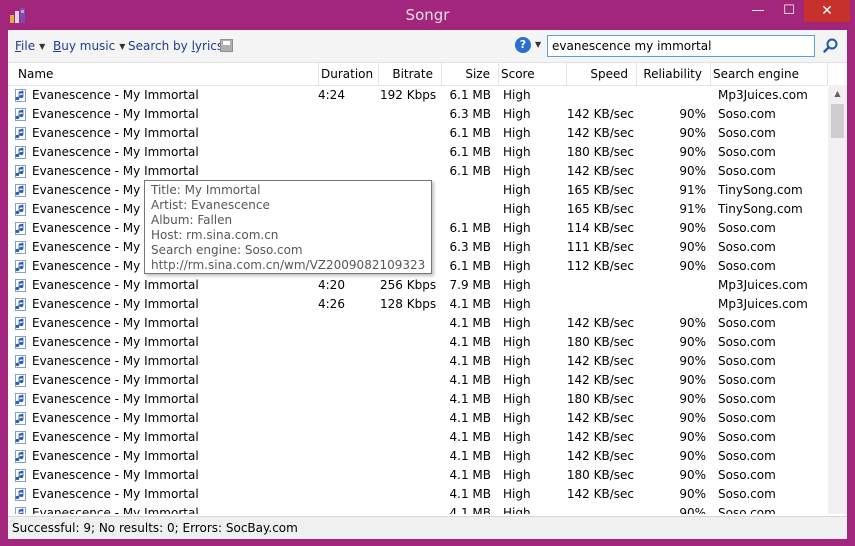 The height and width of the screenshot is (546, 855). What do you see at coordinates (831, 46) in the screenshot?
I see `search-icon` at bounding box center [831, 46].